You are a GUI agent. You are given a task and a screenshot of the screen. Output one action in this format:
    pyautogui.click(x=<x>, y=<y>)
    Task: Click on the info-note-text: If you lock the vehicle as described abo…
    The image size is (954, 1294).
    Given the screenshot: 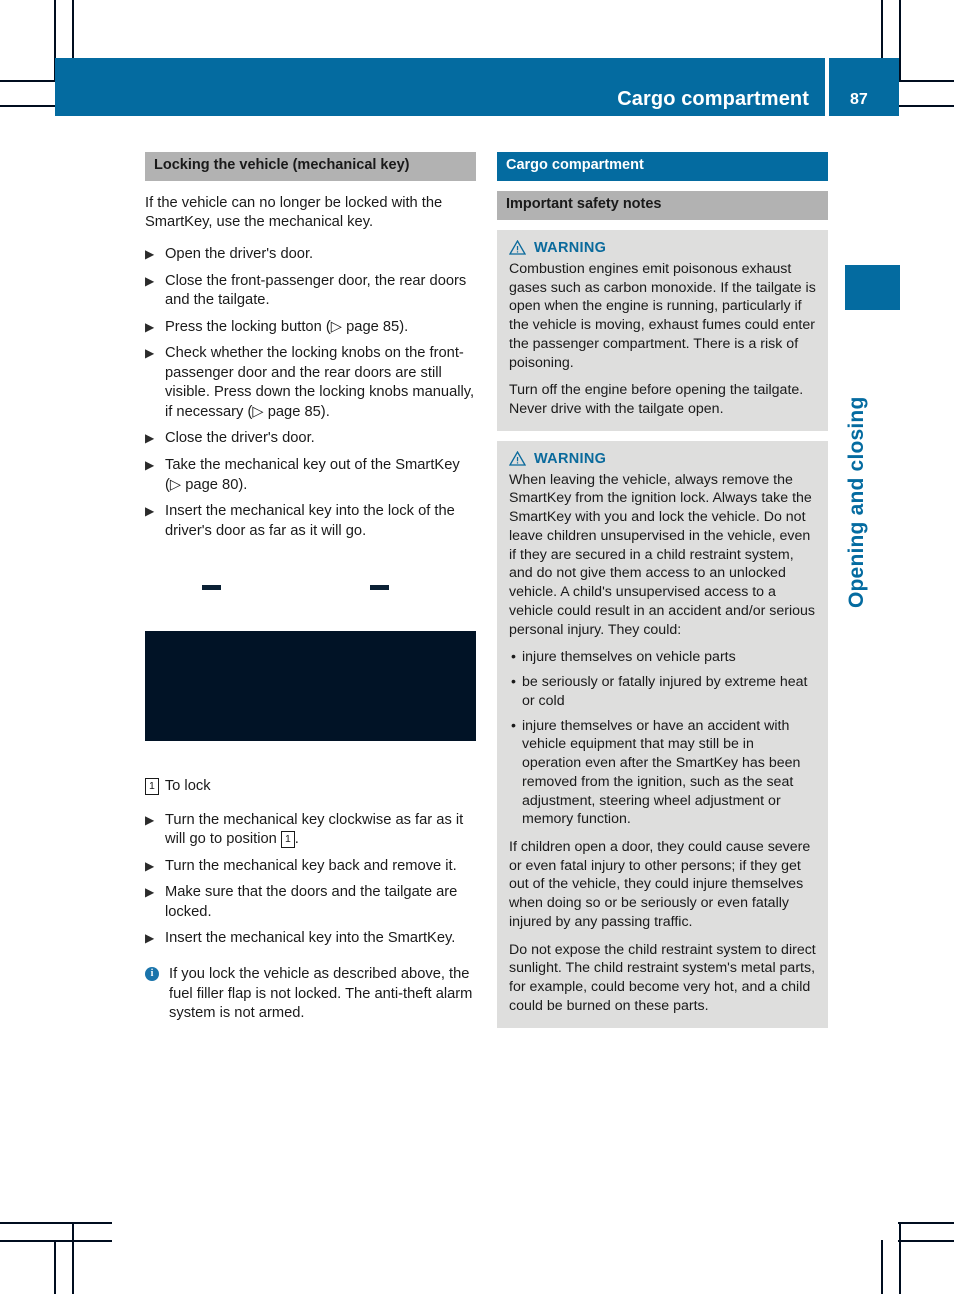 What is the action you would take?
    pyautogui.click(x=321, y=993)
    